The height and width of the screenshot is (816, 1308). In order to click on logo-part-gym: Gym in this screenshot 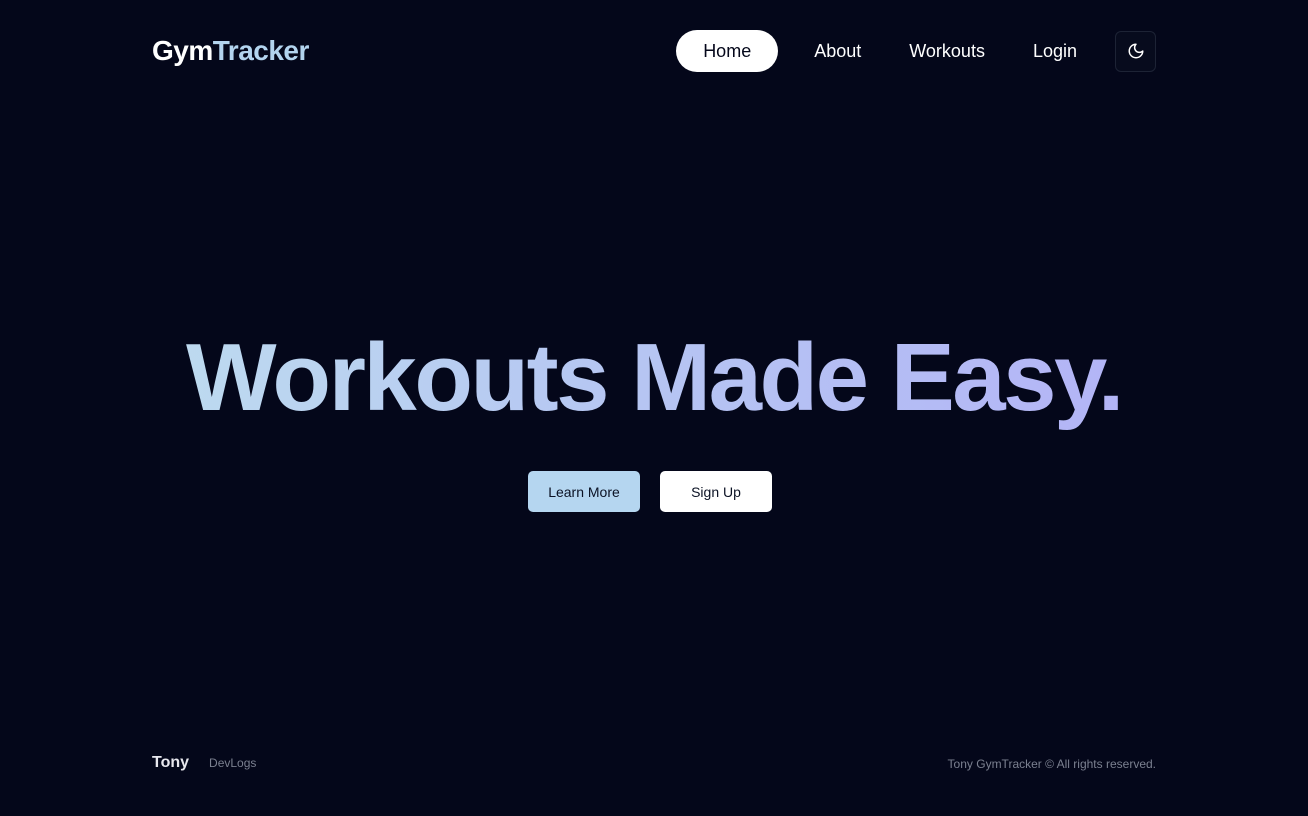, I will do `click(182, 50)`.